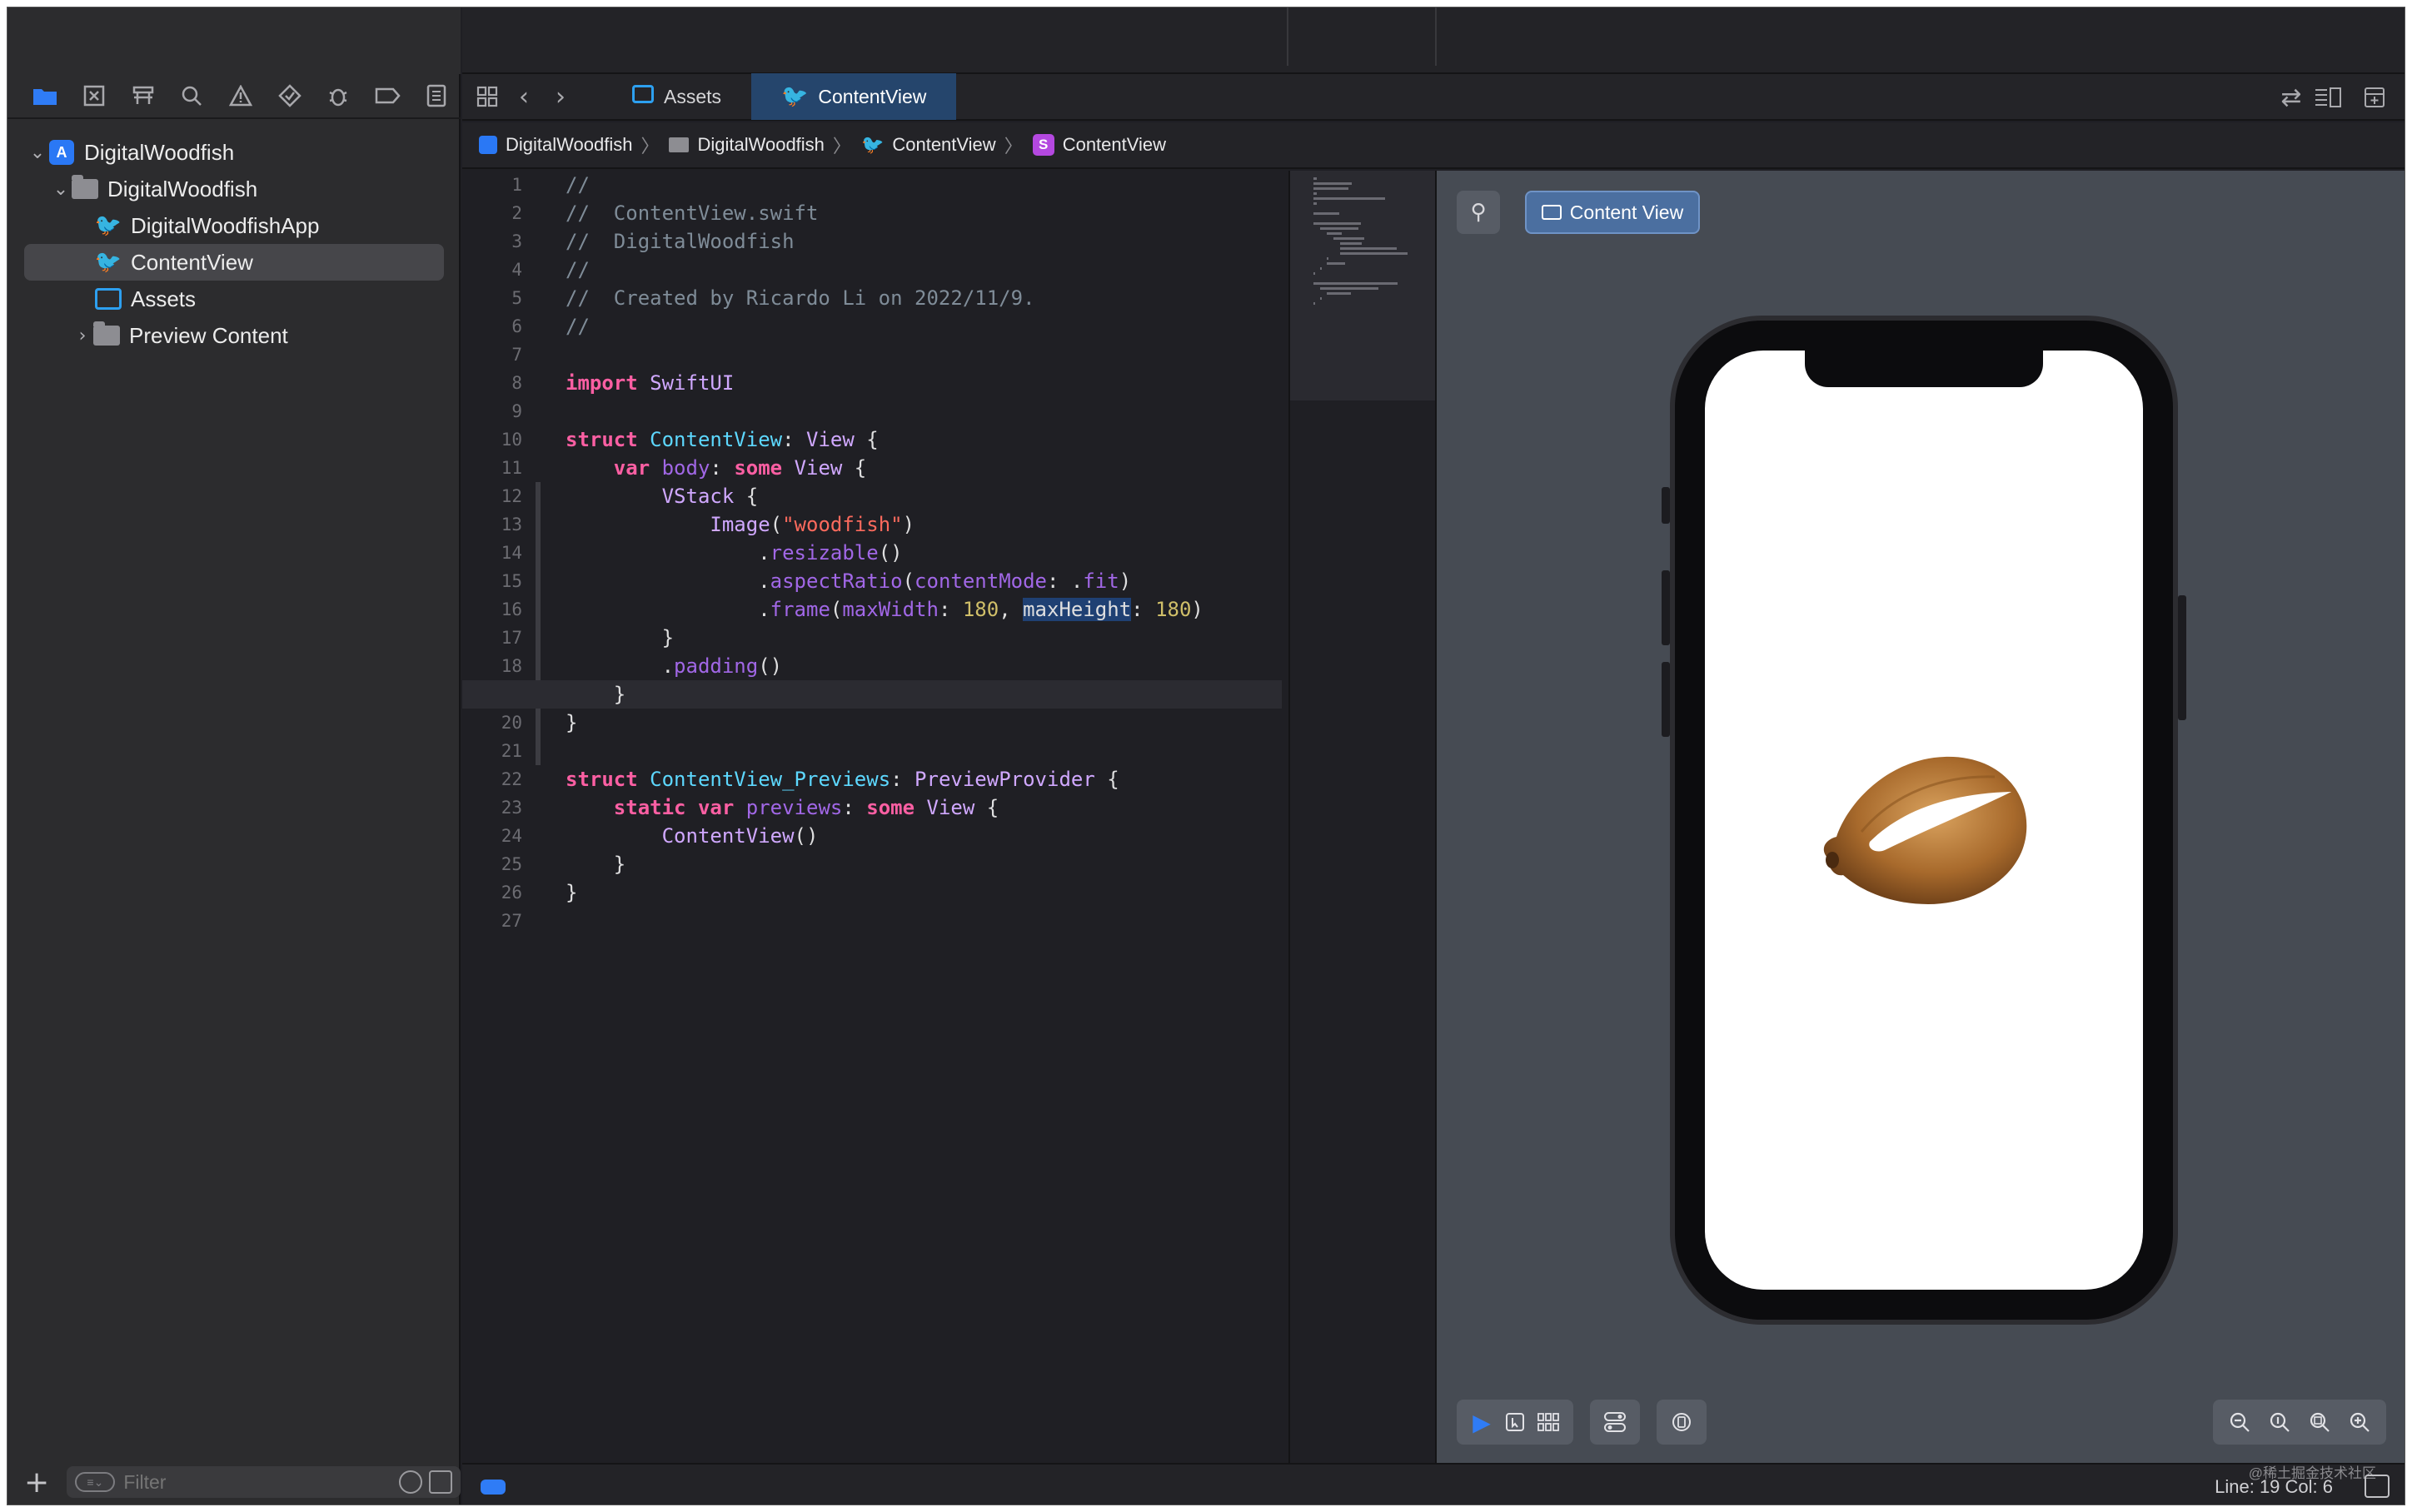  I want to click on code-line: // ContentView.swift, so click(924, 213).